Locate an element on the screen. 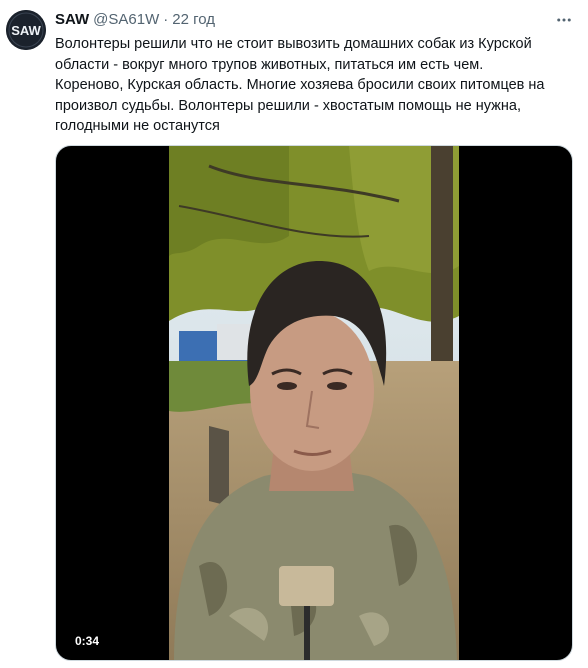  author-display-name: SAW is located at coordinates (72, 19).